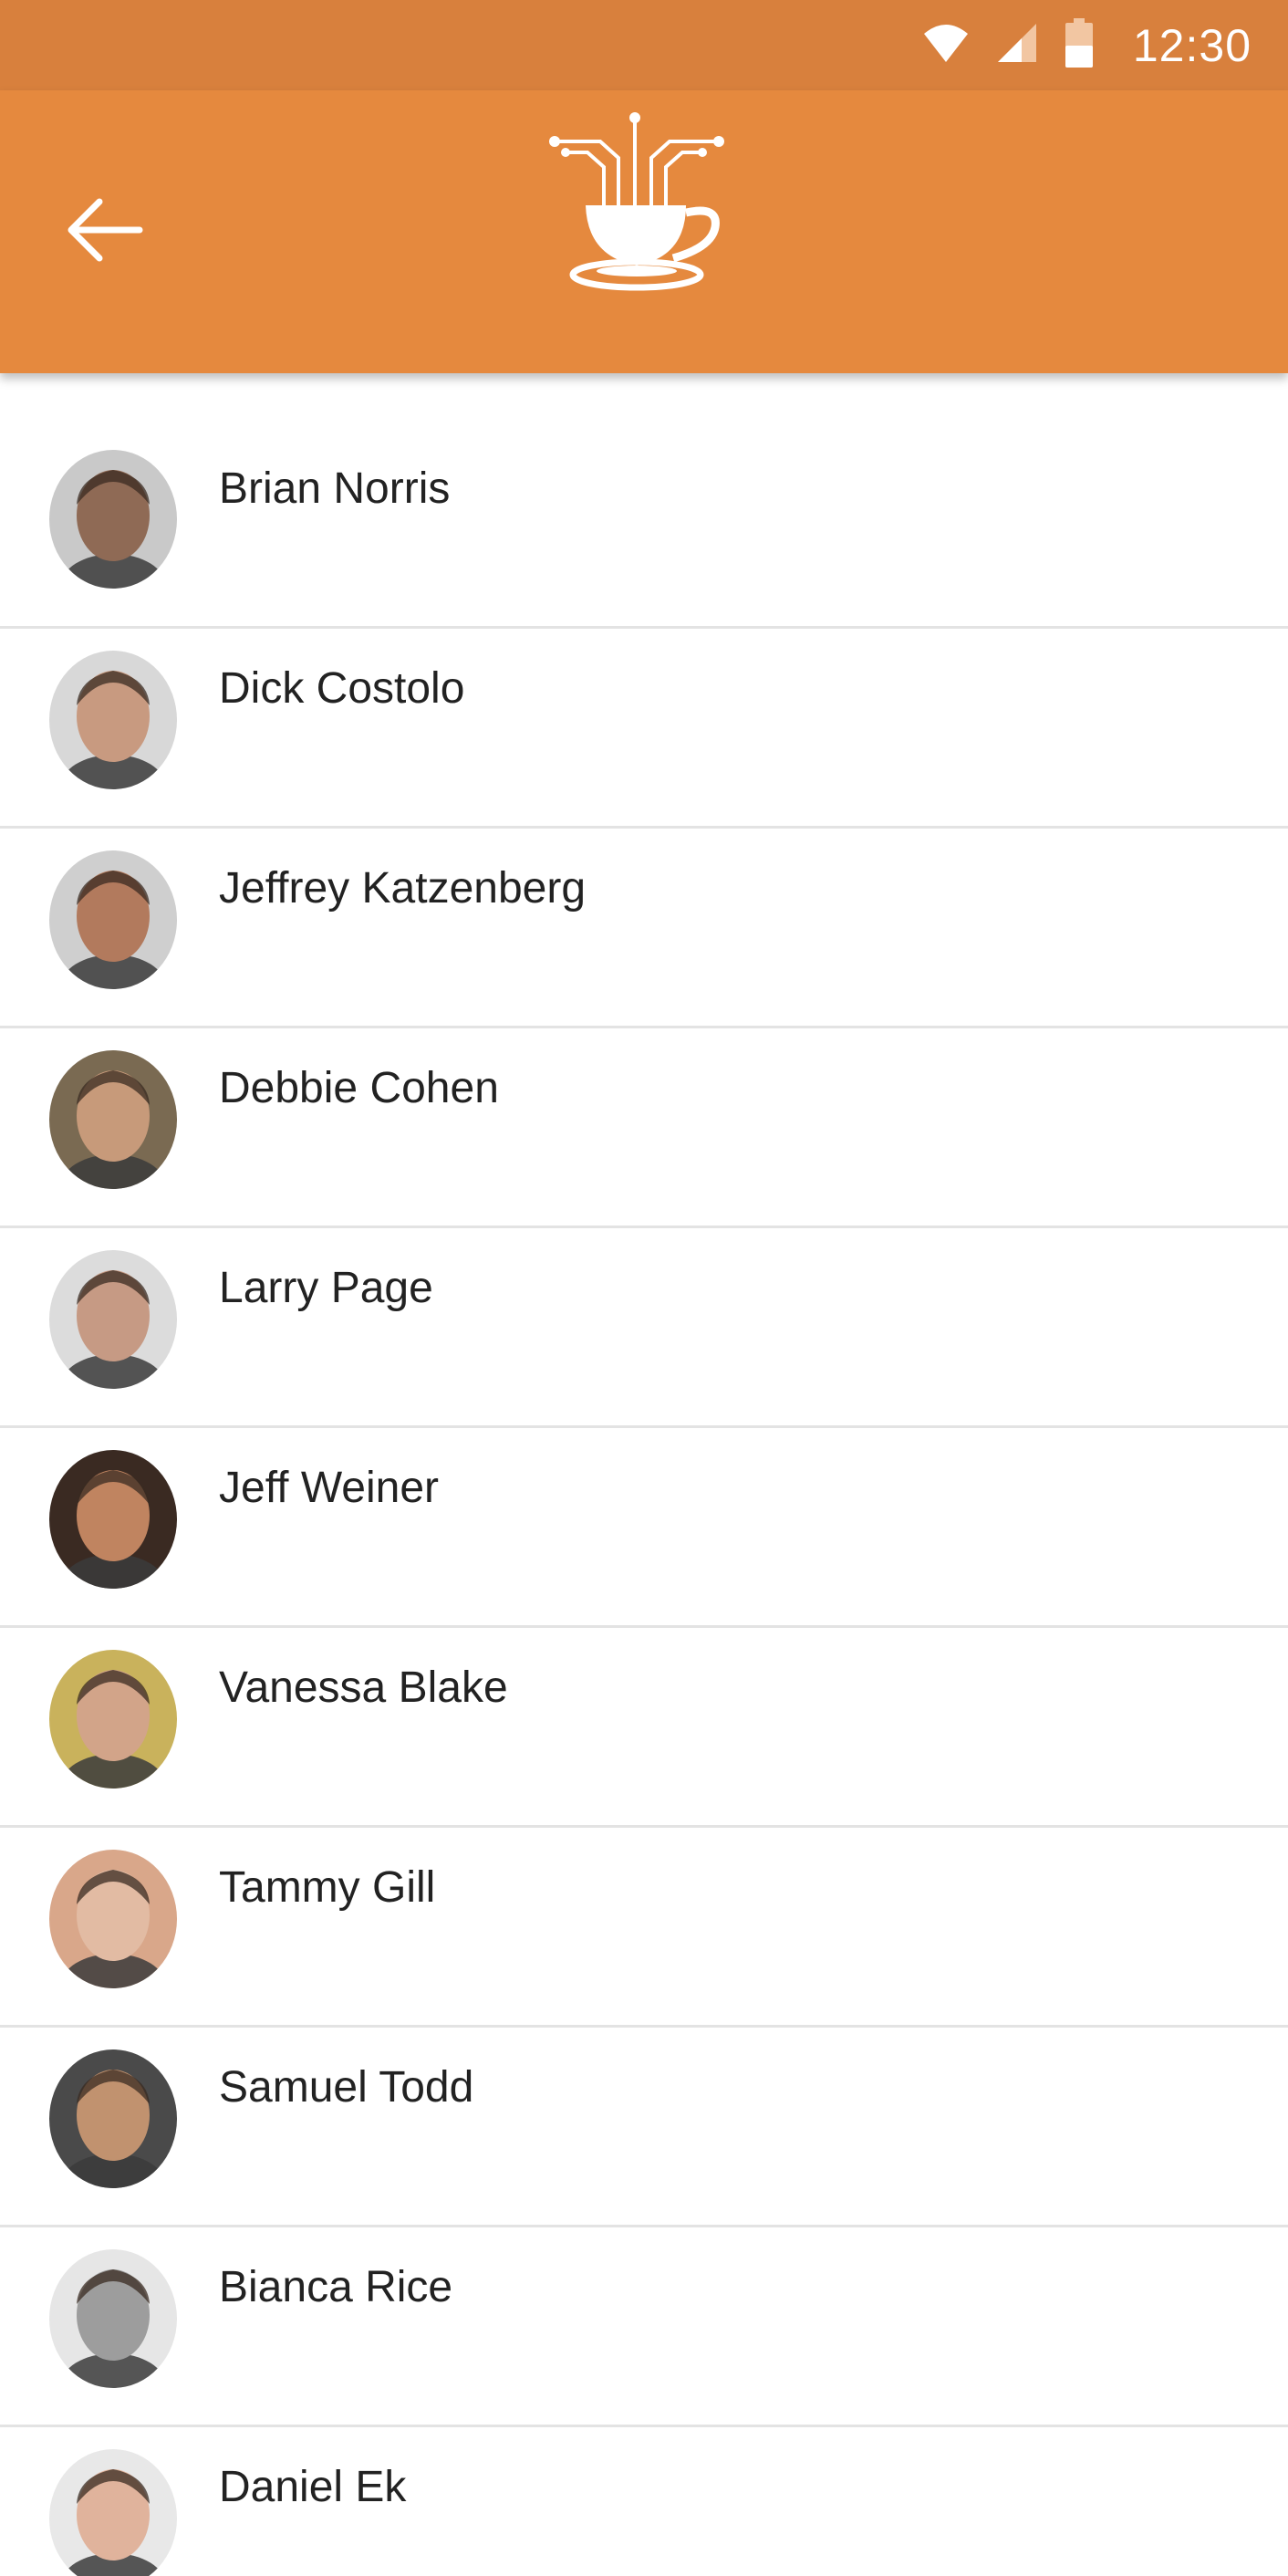 This screenshot has height=2576, width=1288. What do you see at coordinates (336, 2287) in the screenshot?
I see `contact-name: Bianca Rice` at bounding box center [336, 2287].